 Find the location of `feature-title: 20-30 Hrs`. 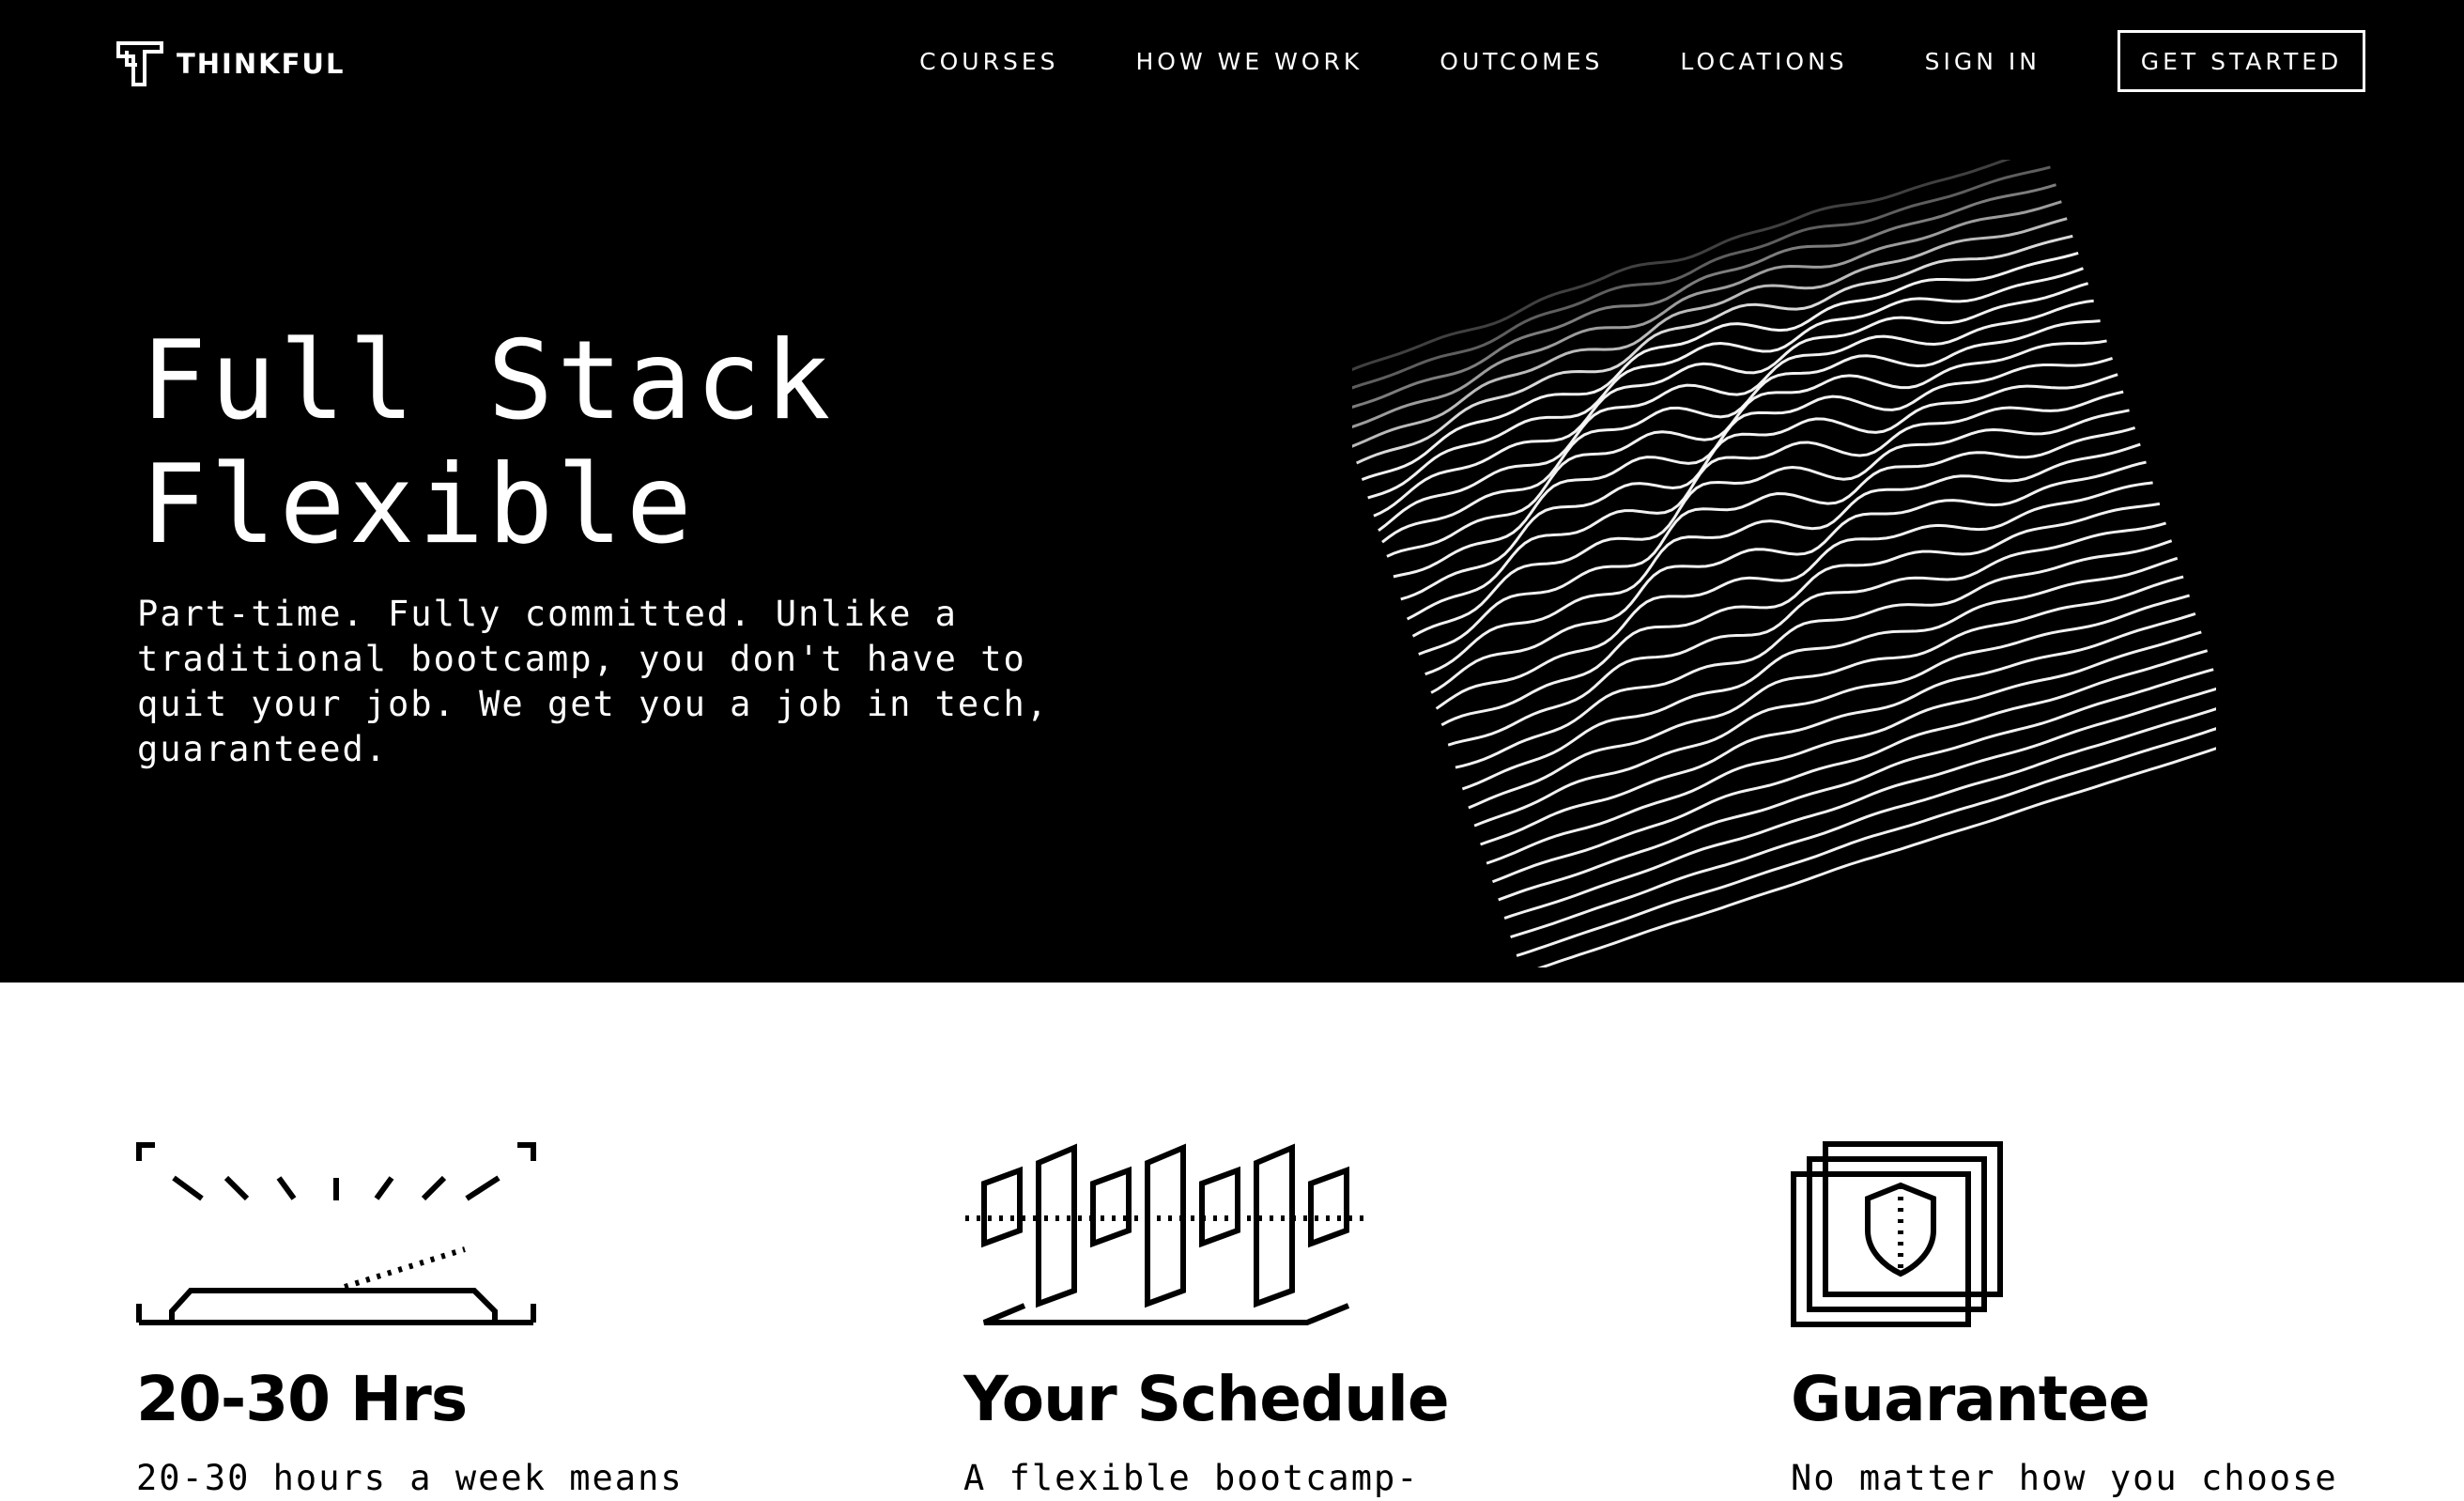

feature-title: 20-30 Hrs is located at coordinates (302, 1399).